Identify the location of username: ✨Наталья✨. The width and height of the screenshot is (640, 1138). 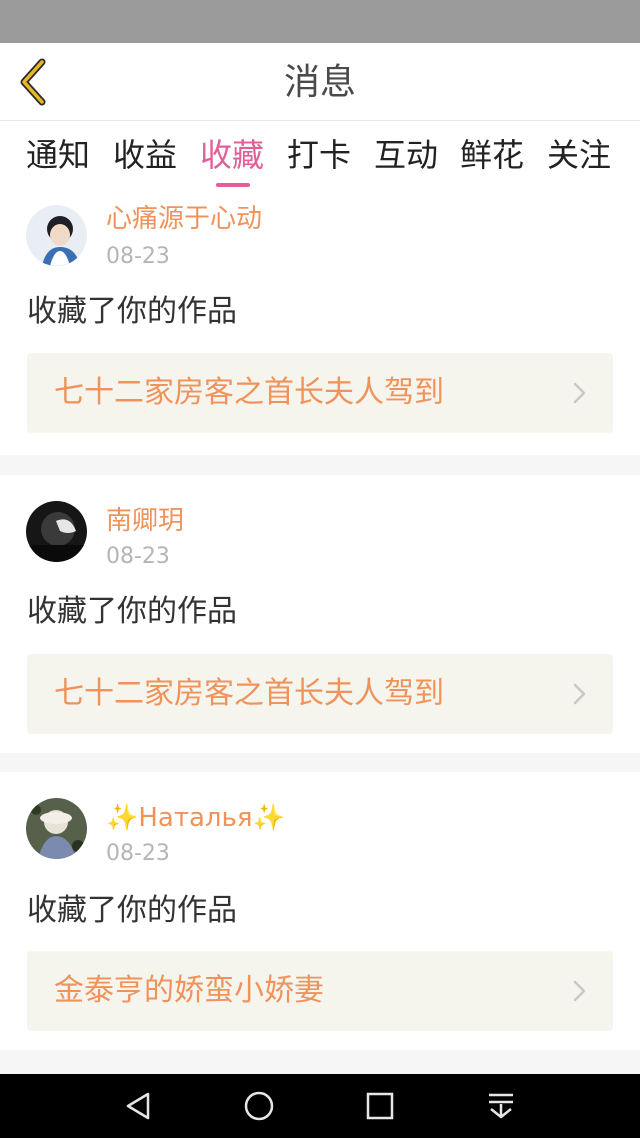
(195, 818).